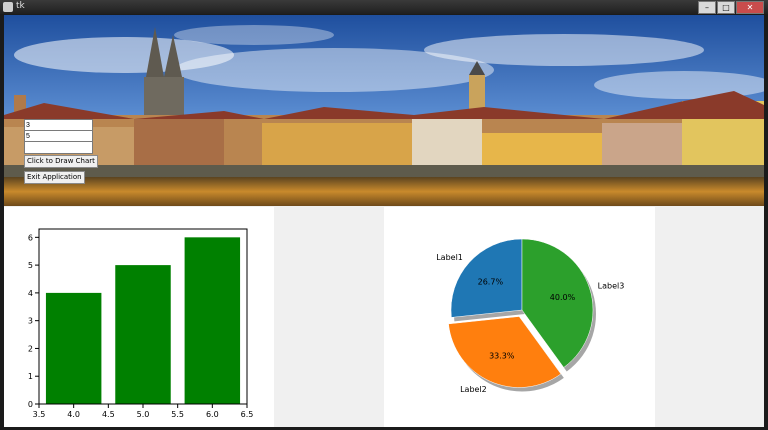 This screenshot has width=768, height=430. I want to click on pie-percent-label: 26.7%, so click(491, 281).